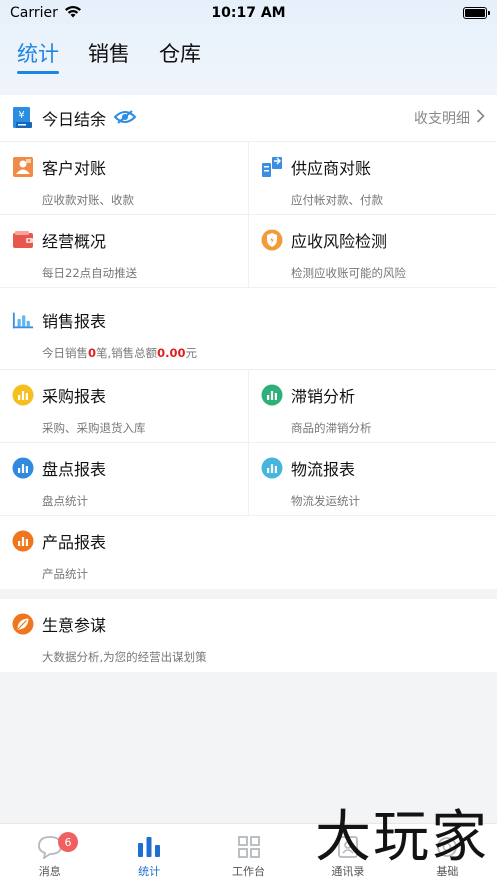 Image resolution: width=497 pixels, height=883 pixels. I want to click on sales-sub-mid: 笔,销售总额, so click(127, 353).